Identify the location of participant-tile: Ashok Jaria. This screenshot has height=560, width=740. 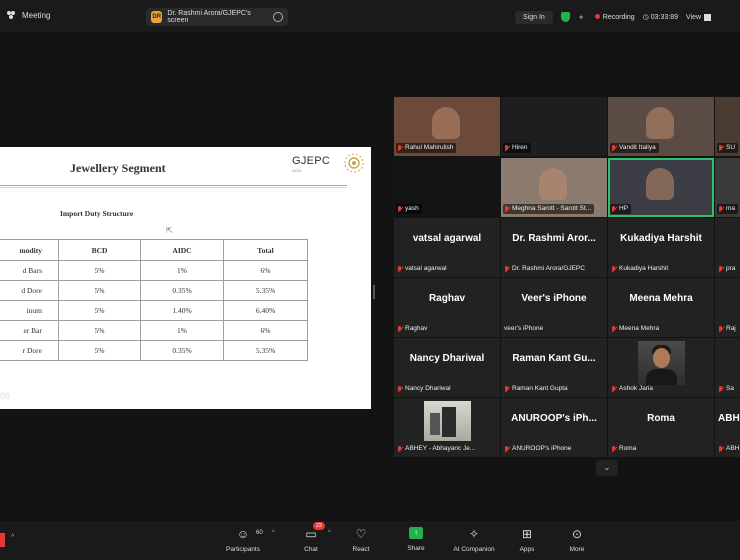
(661, 367).